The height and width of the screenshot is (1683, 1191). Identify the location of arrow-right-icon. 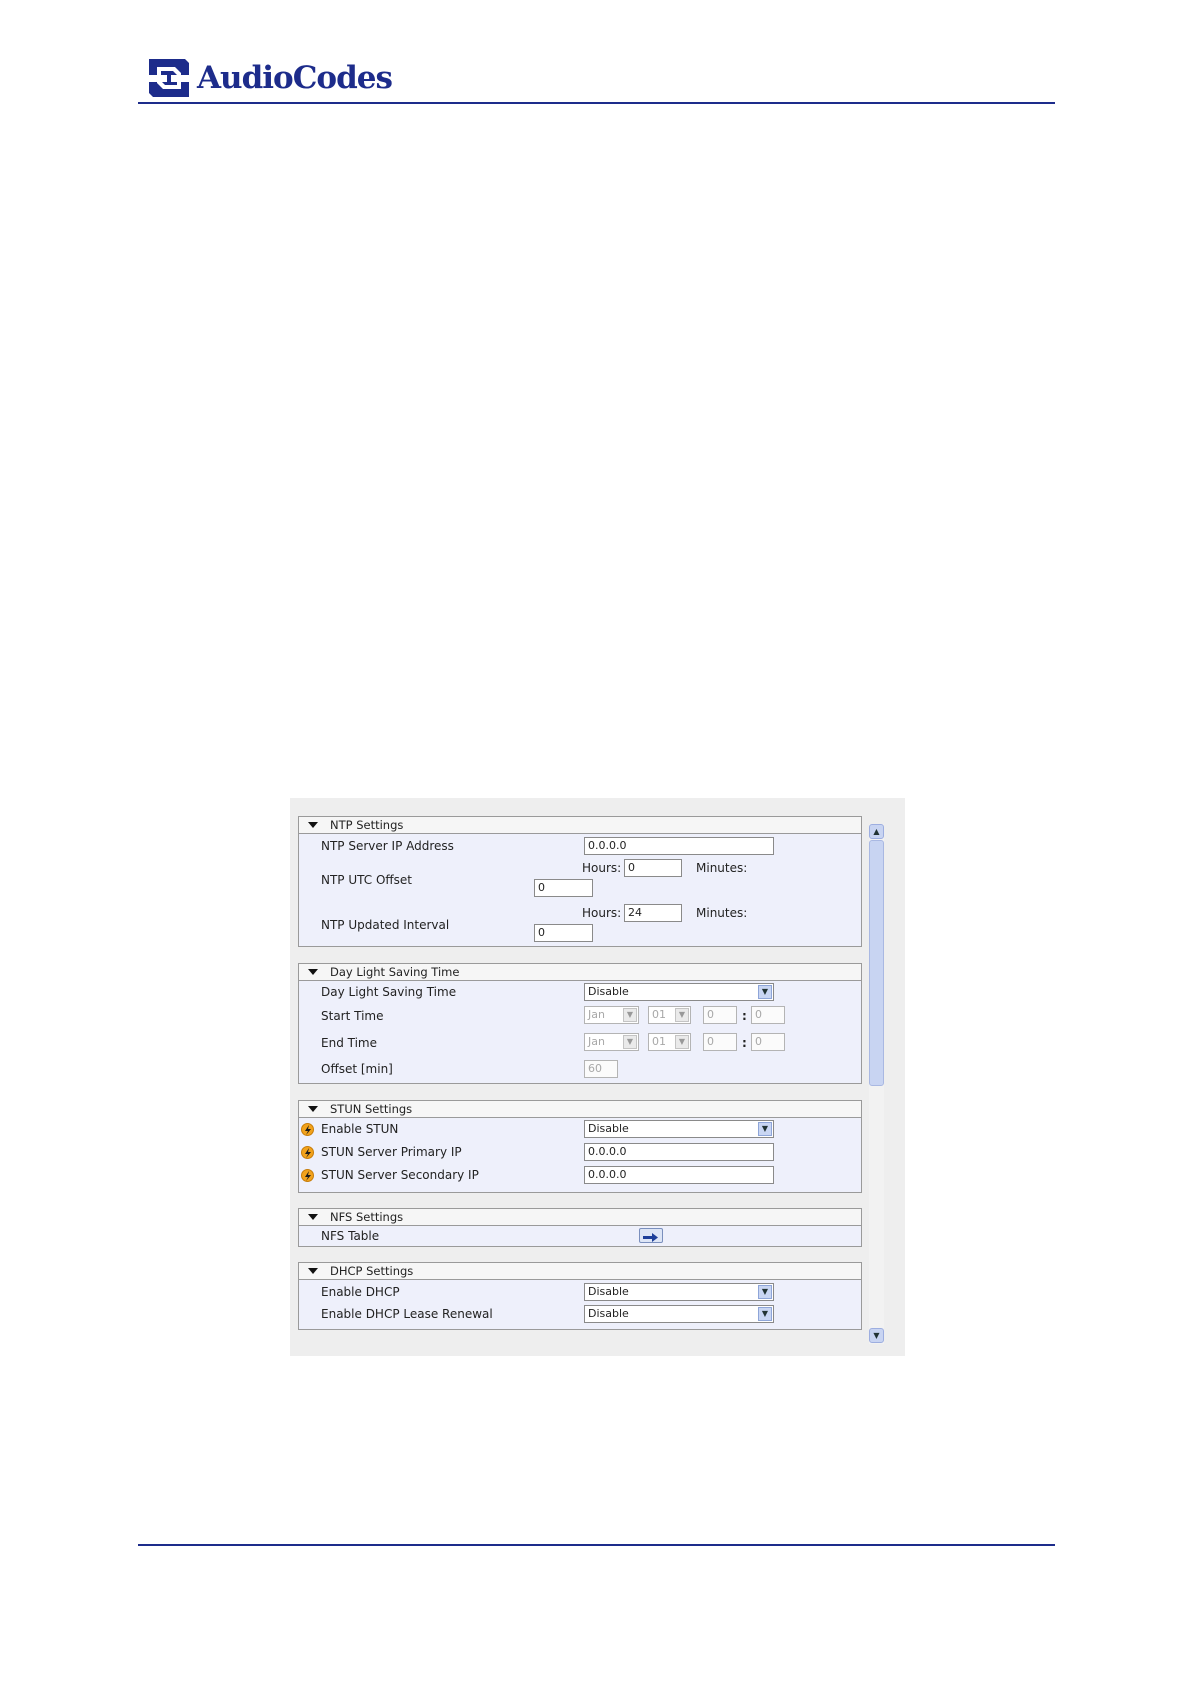
(650, 1237).